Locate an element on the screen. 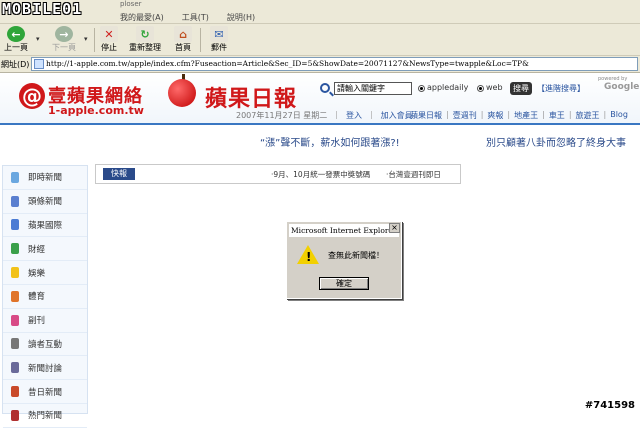  back-arrow-icon: ← is located at coordinates (16, 34).